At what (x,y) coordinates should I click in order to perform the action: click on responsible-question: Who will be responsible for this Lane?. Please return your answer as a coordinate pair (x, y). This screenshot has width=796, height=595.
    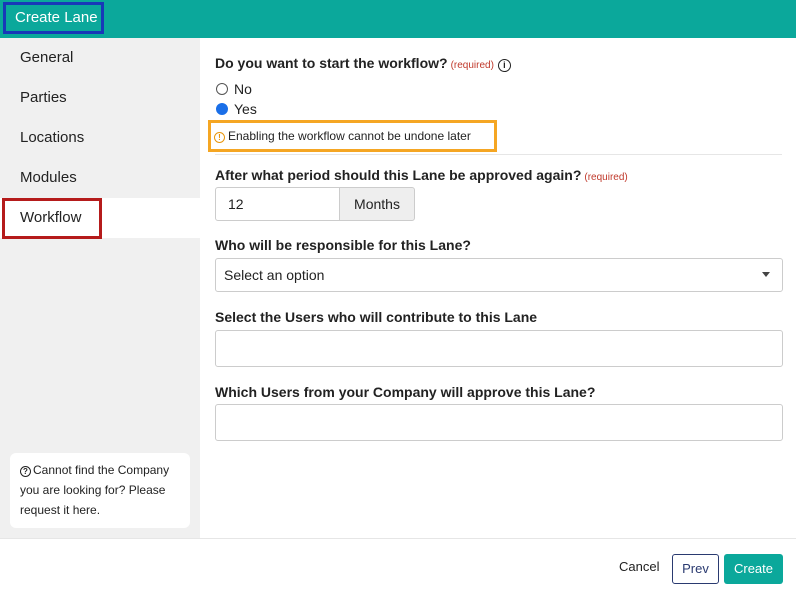
    Looking at the image, I should click on (343, 245).